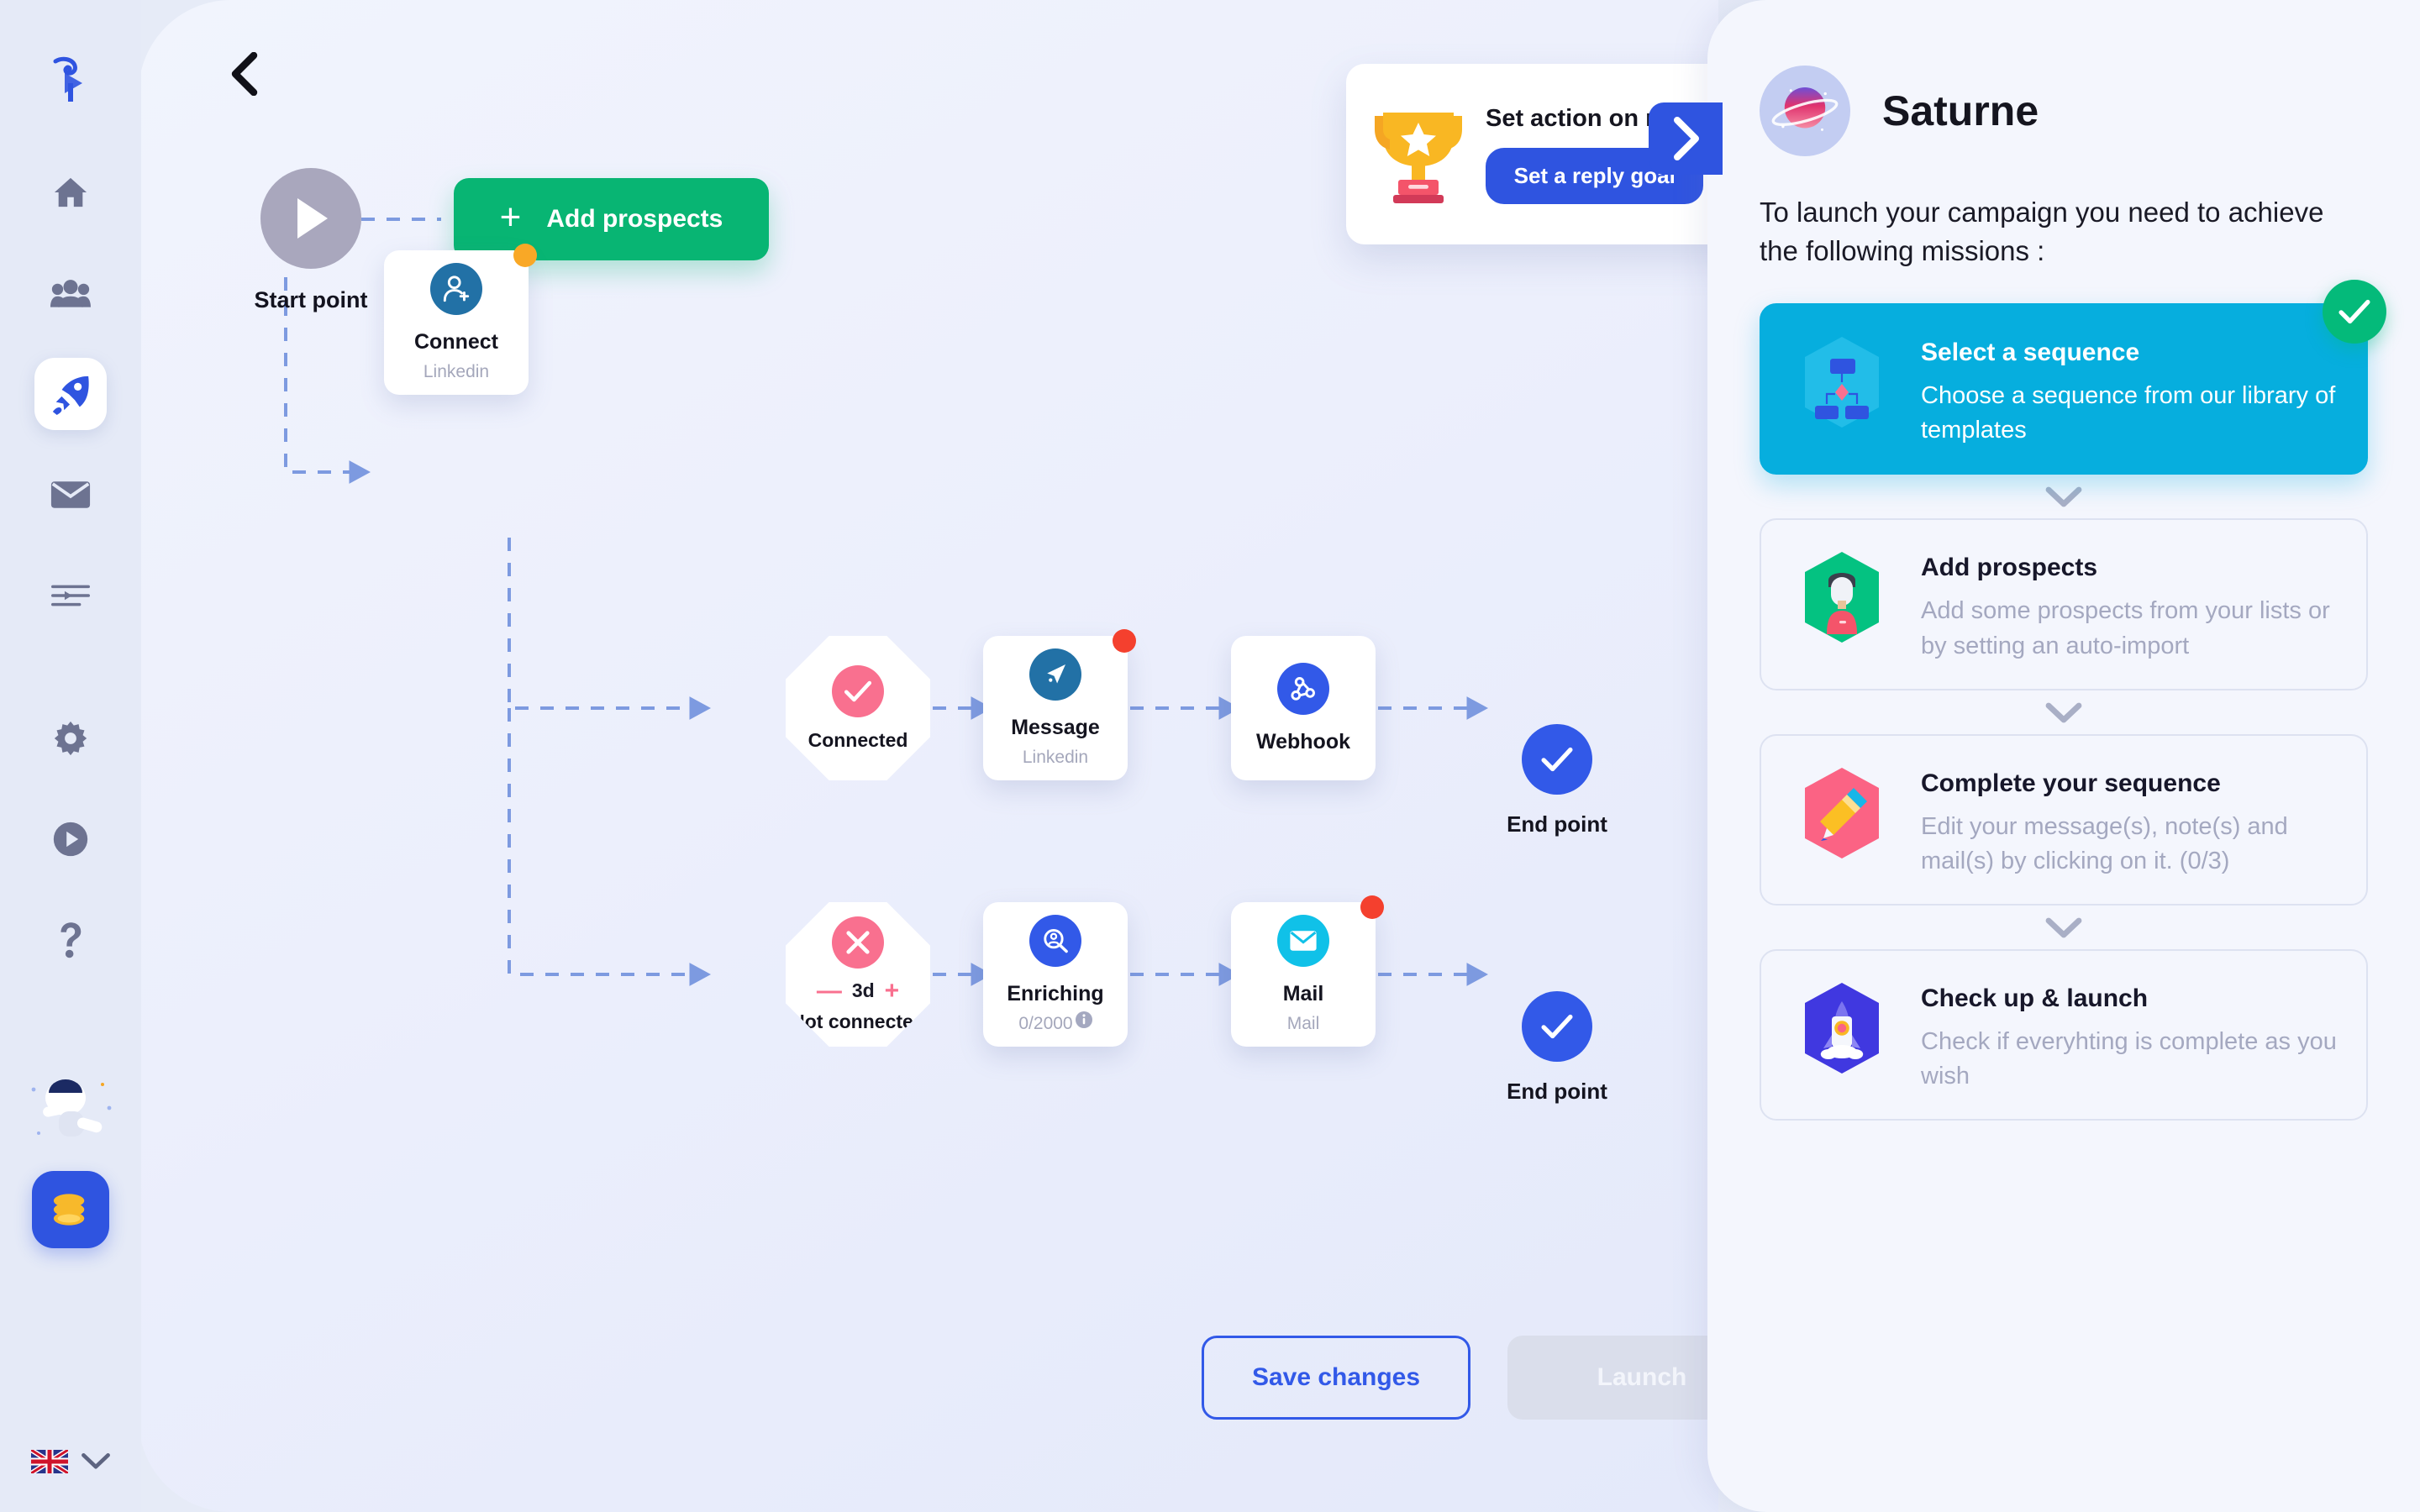 This screenshot has height=1512, width=2420. I want to click on node-title: Connect, so click(456, 342).